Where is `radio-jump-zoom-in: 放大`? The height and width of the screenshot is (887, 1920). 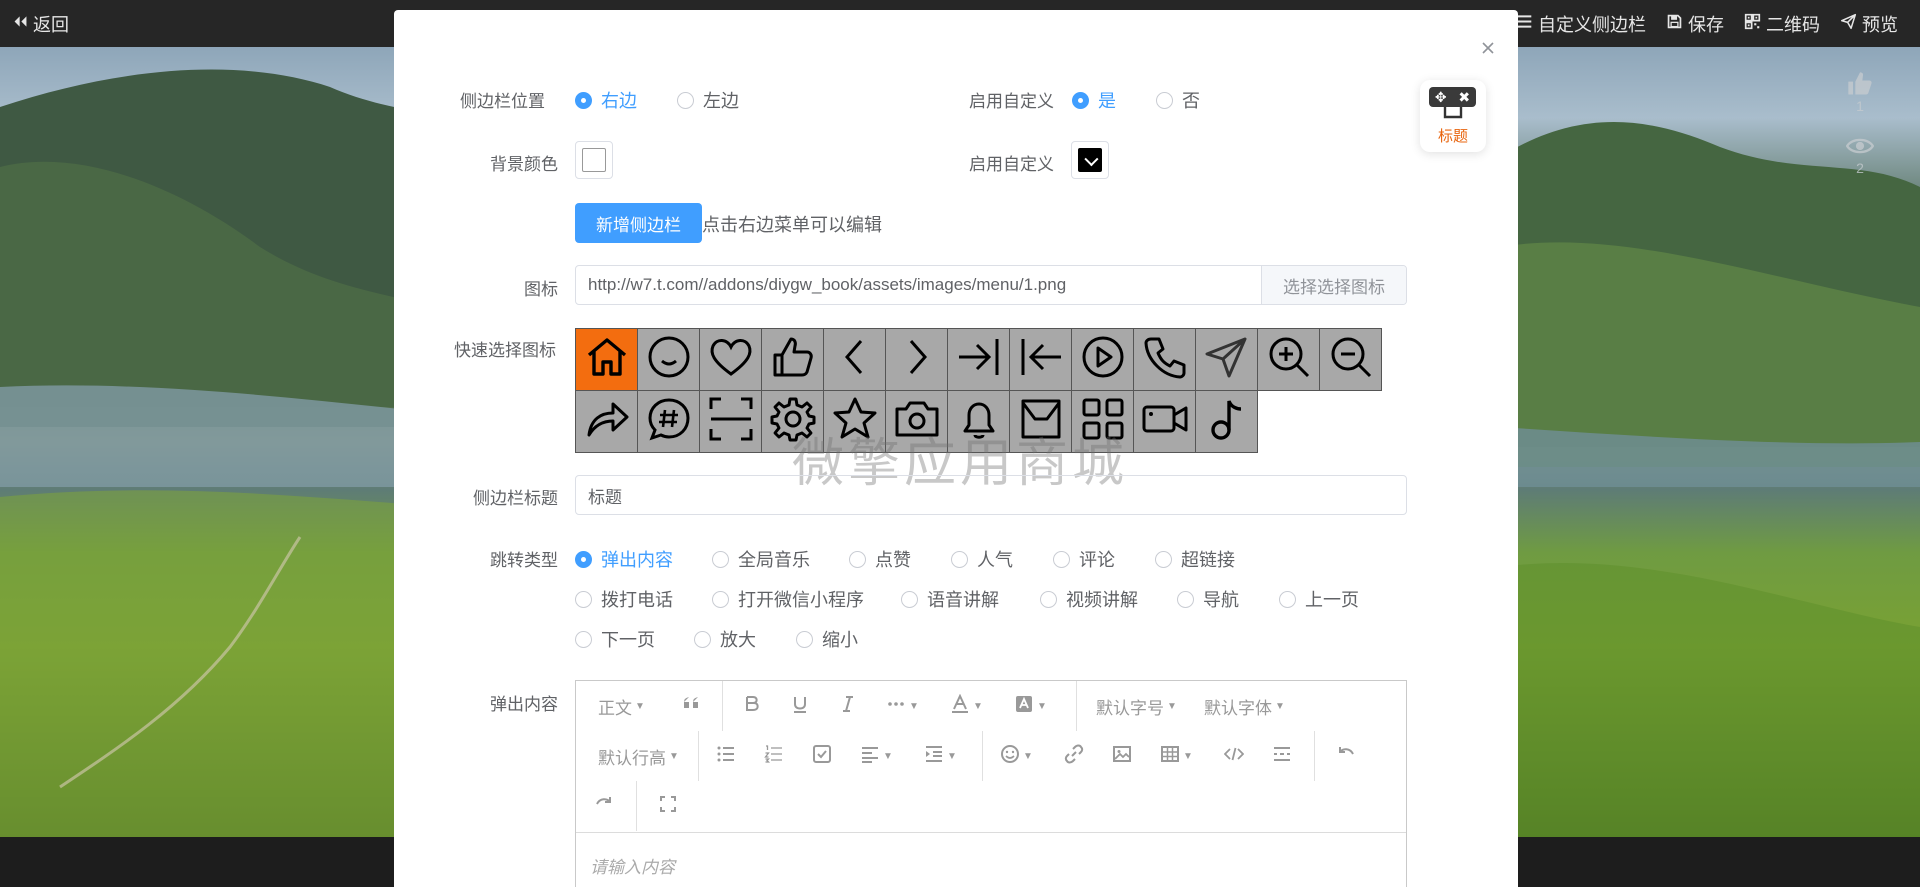 radio-jump-zoom-in: 放大 is located at coordinates (725, 639).